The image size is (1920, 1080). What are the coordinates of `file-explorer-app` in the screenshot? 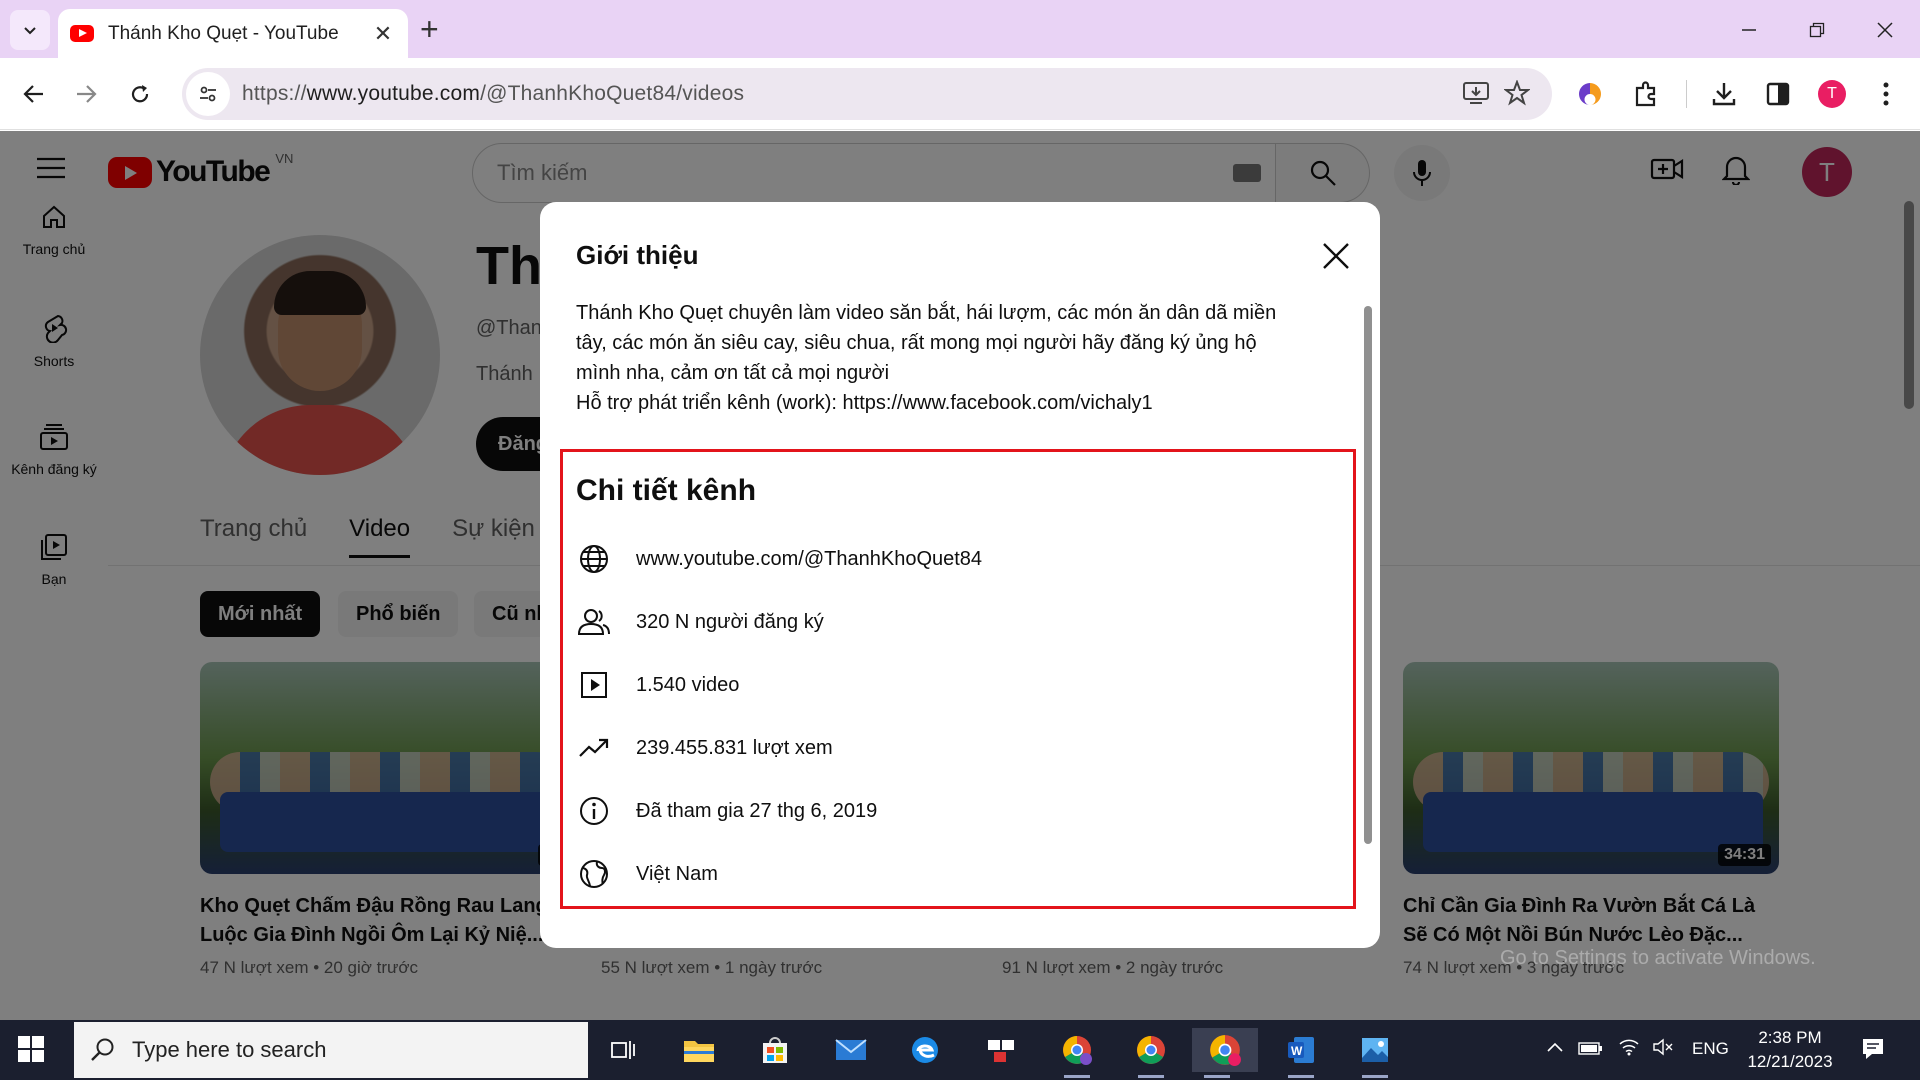 It's located at (699, 1050).